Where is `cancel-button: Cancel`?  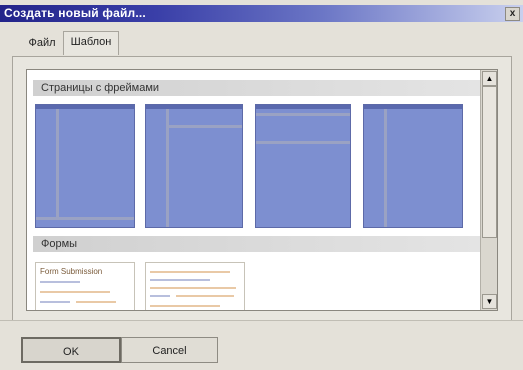 cancel-button: Cancel is located at coordinates (169, 350).